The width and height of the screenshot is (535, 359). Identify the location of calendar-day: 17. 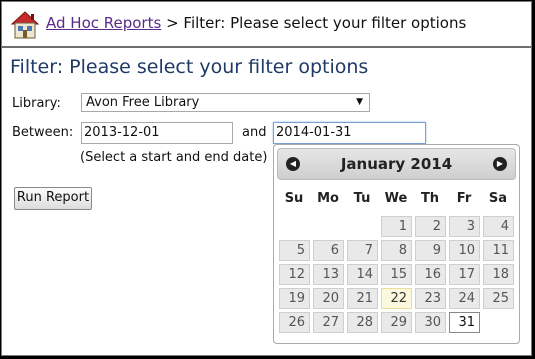
(464, 274).